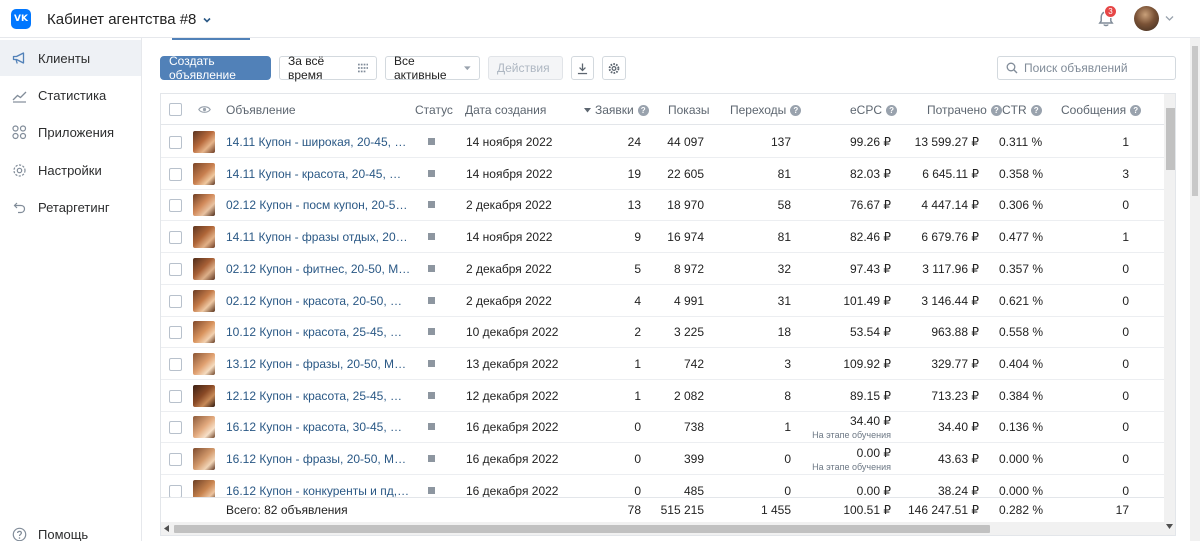  Describe the element at coordinates (70, 95) in the screenshot. I see `sidebar-item-statistics: Статистика` at that location.